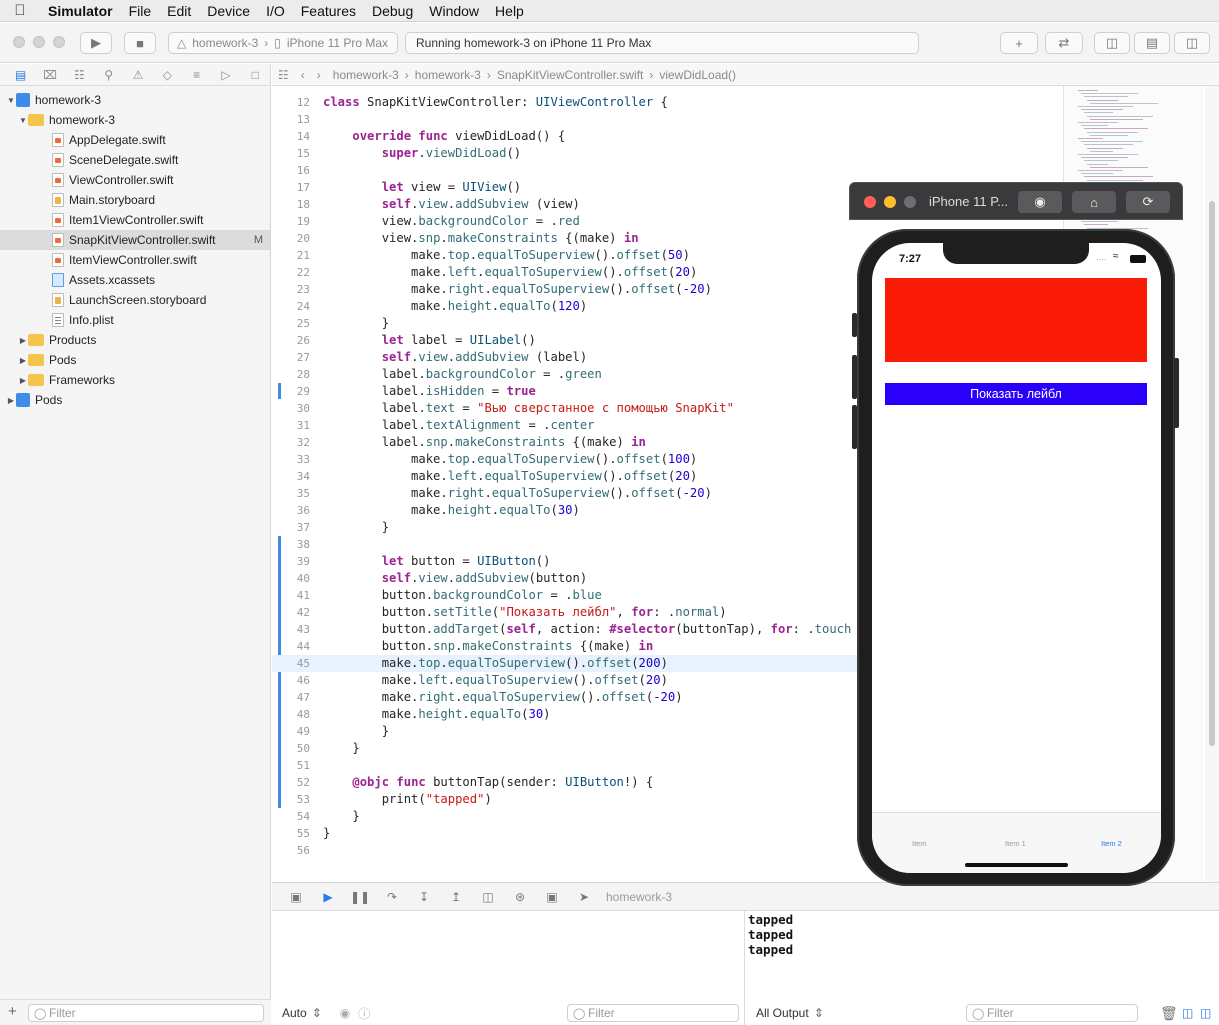  What do you see at coordinates (135, 300) in the screenshot?
I see `tree-item: LaunchScreen.storyboard` at bounding box center [135, 300].